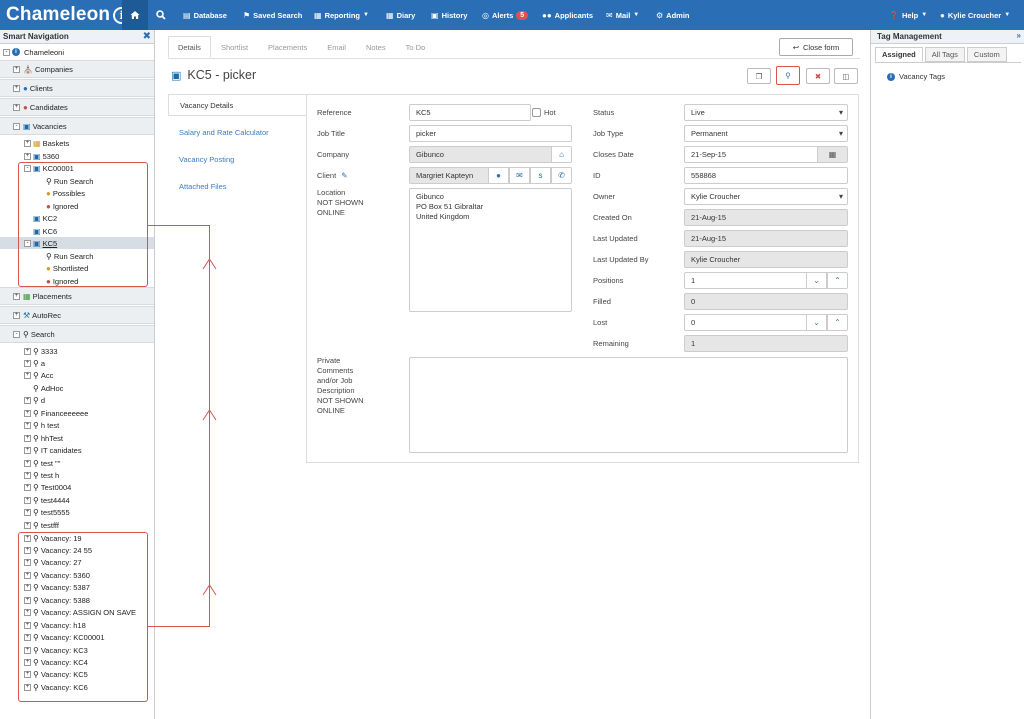 This screenshot has height=719, width=1024. Describe the element at coordinates (540, 175) in the screenshot. I see `client-skype-button: s` at that location.